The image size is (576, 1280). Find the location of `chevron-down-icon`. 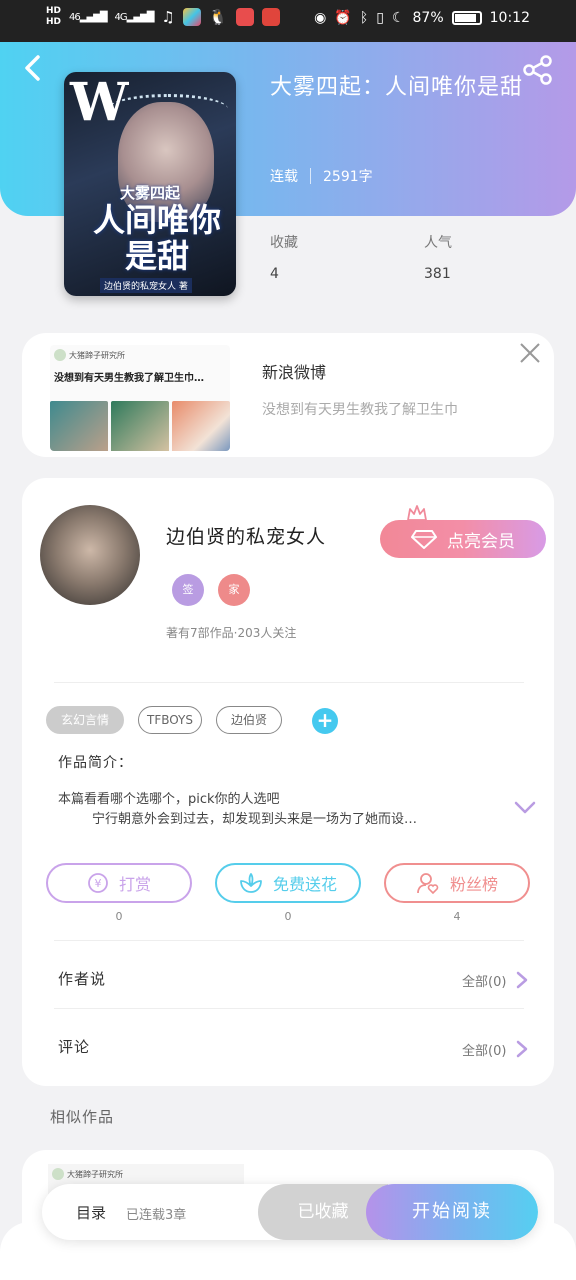

chevron-down-icon is located at coordinates (525, 807).